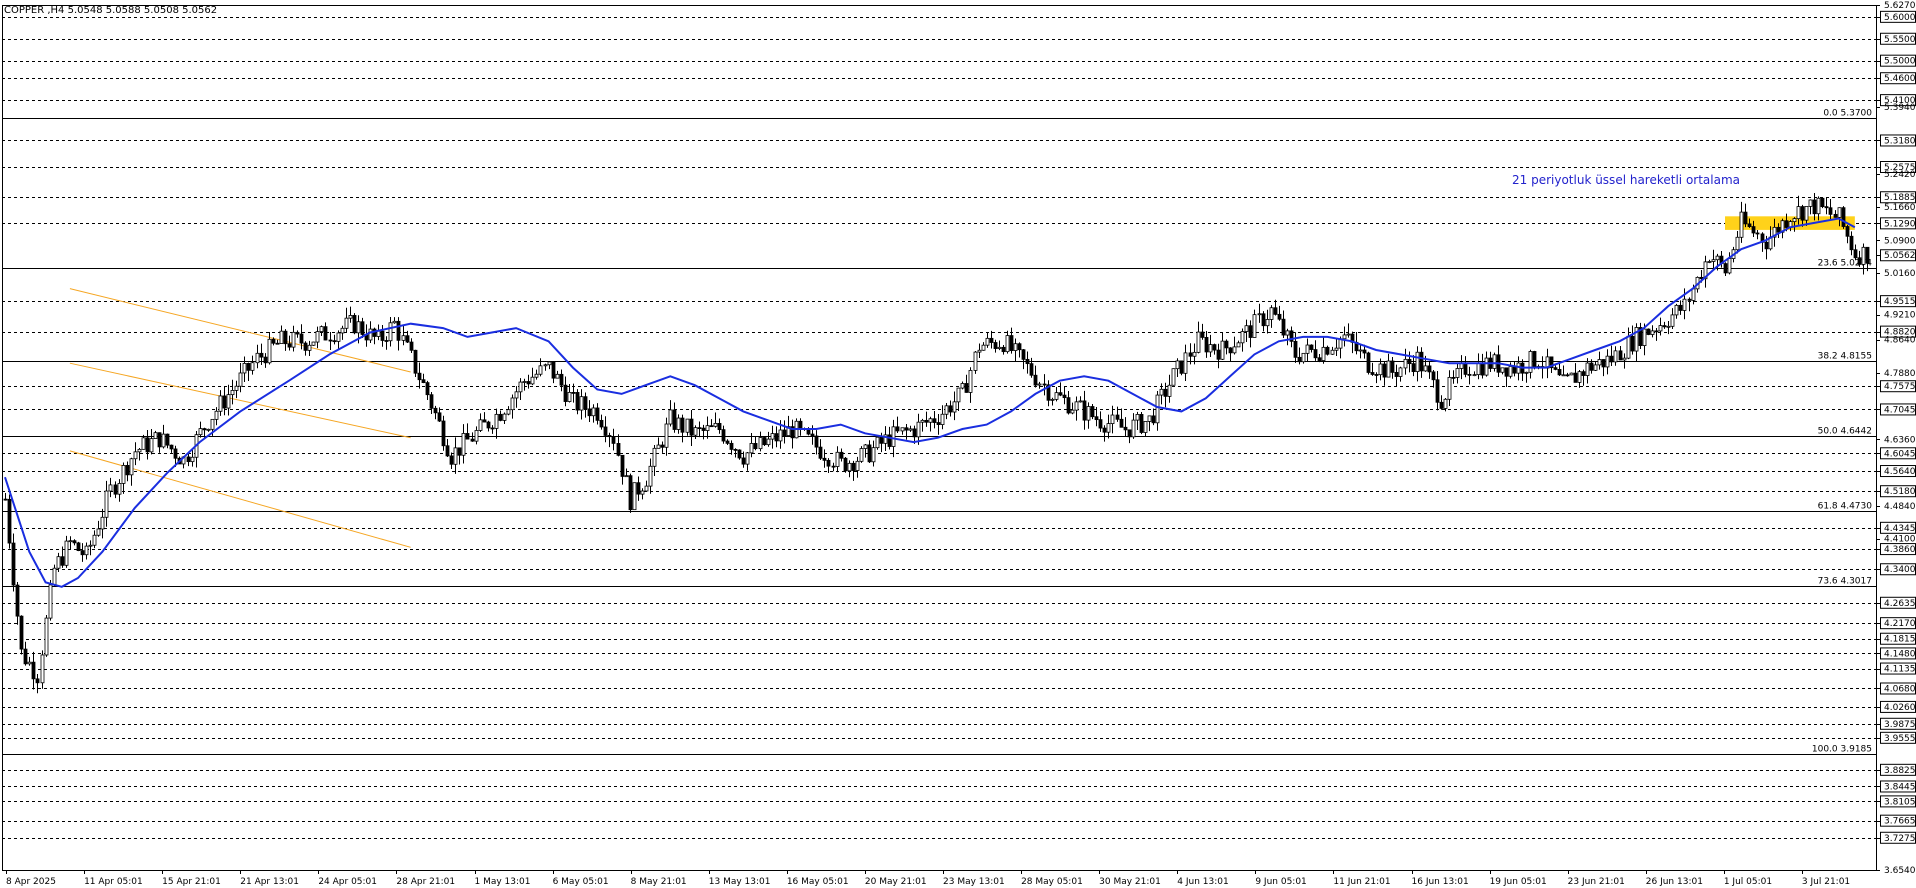 The width and height of the screenshot is (1916, 888). I want to click on time-label: 20 May 21:01, so click(896, 882).